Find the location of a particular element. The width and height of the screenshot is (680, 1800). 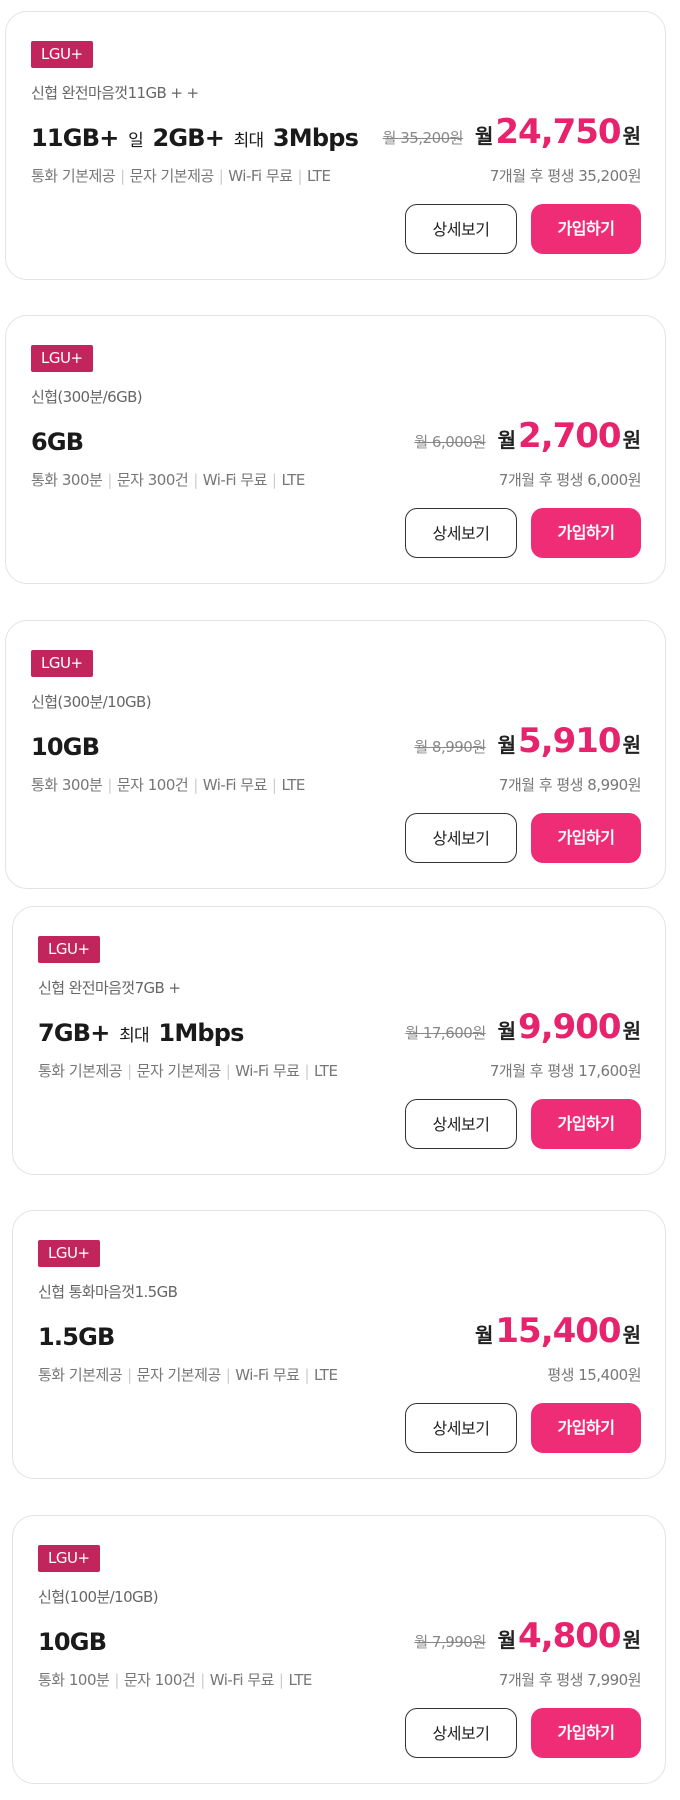

price-row: 월 15,400 원 is located at coordinates (558, 1331).